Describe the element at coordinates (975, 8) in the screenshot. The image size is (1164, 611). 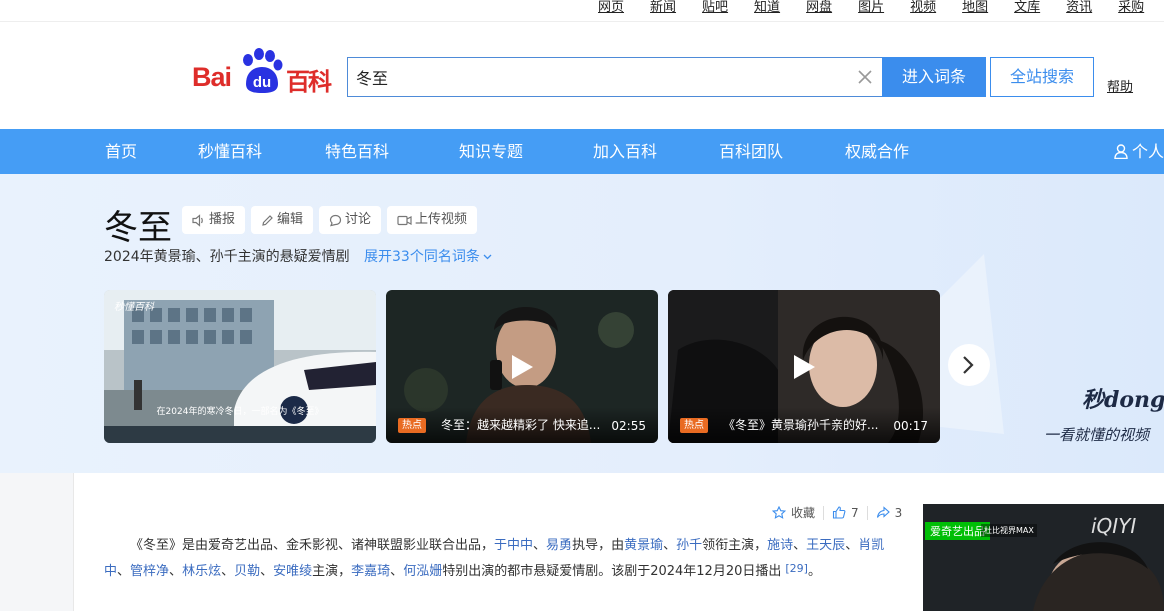
I see `top-link-map: 地图` at that location.